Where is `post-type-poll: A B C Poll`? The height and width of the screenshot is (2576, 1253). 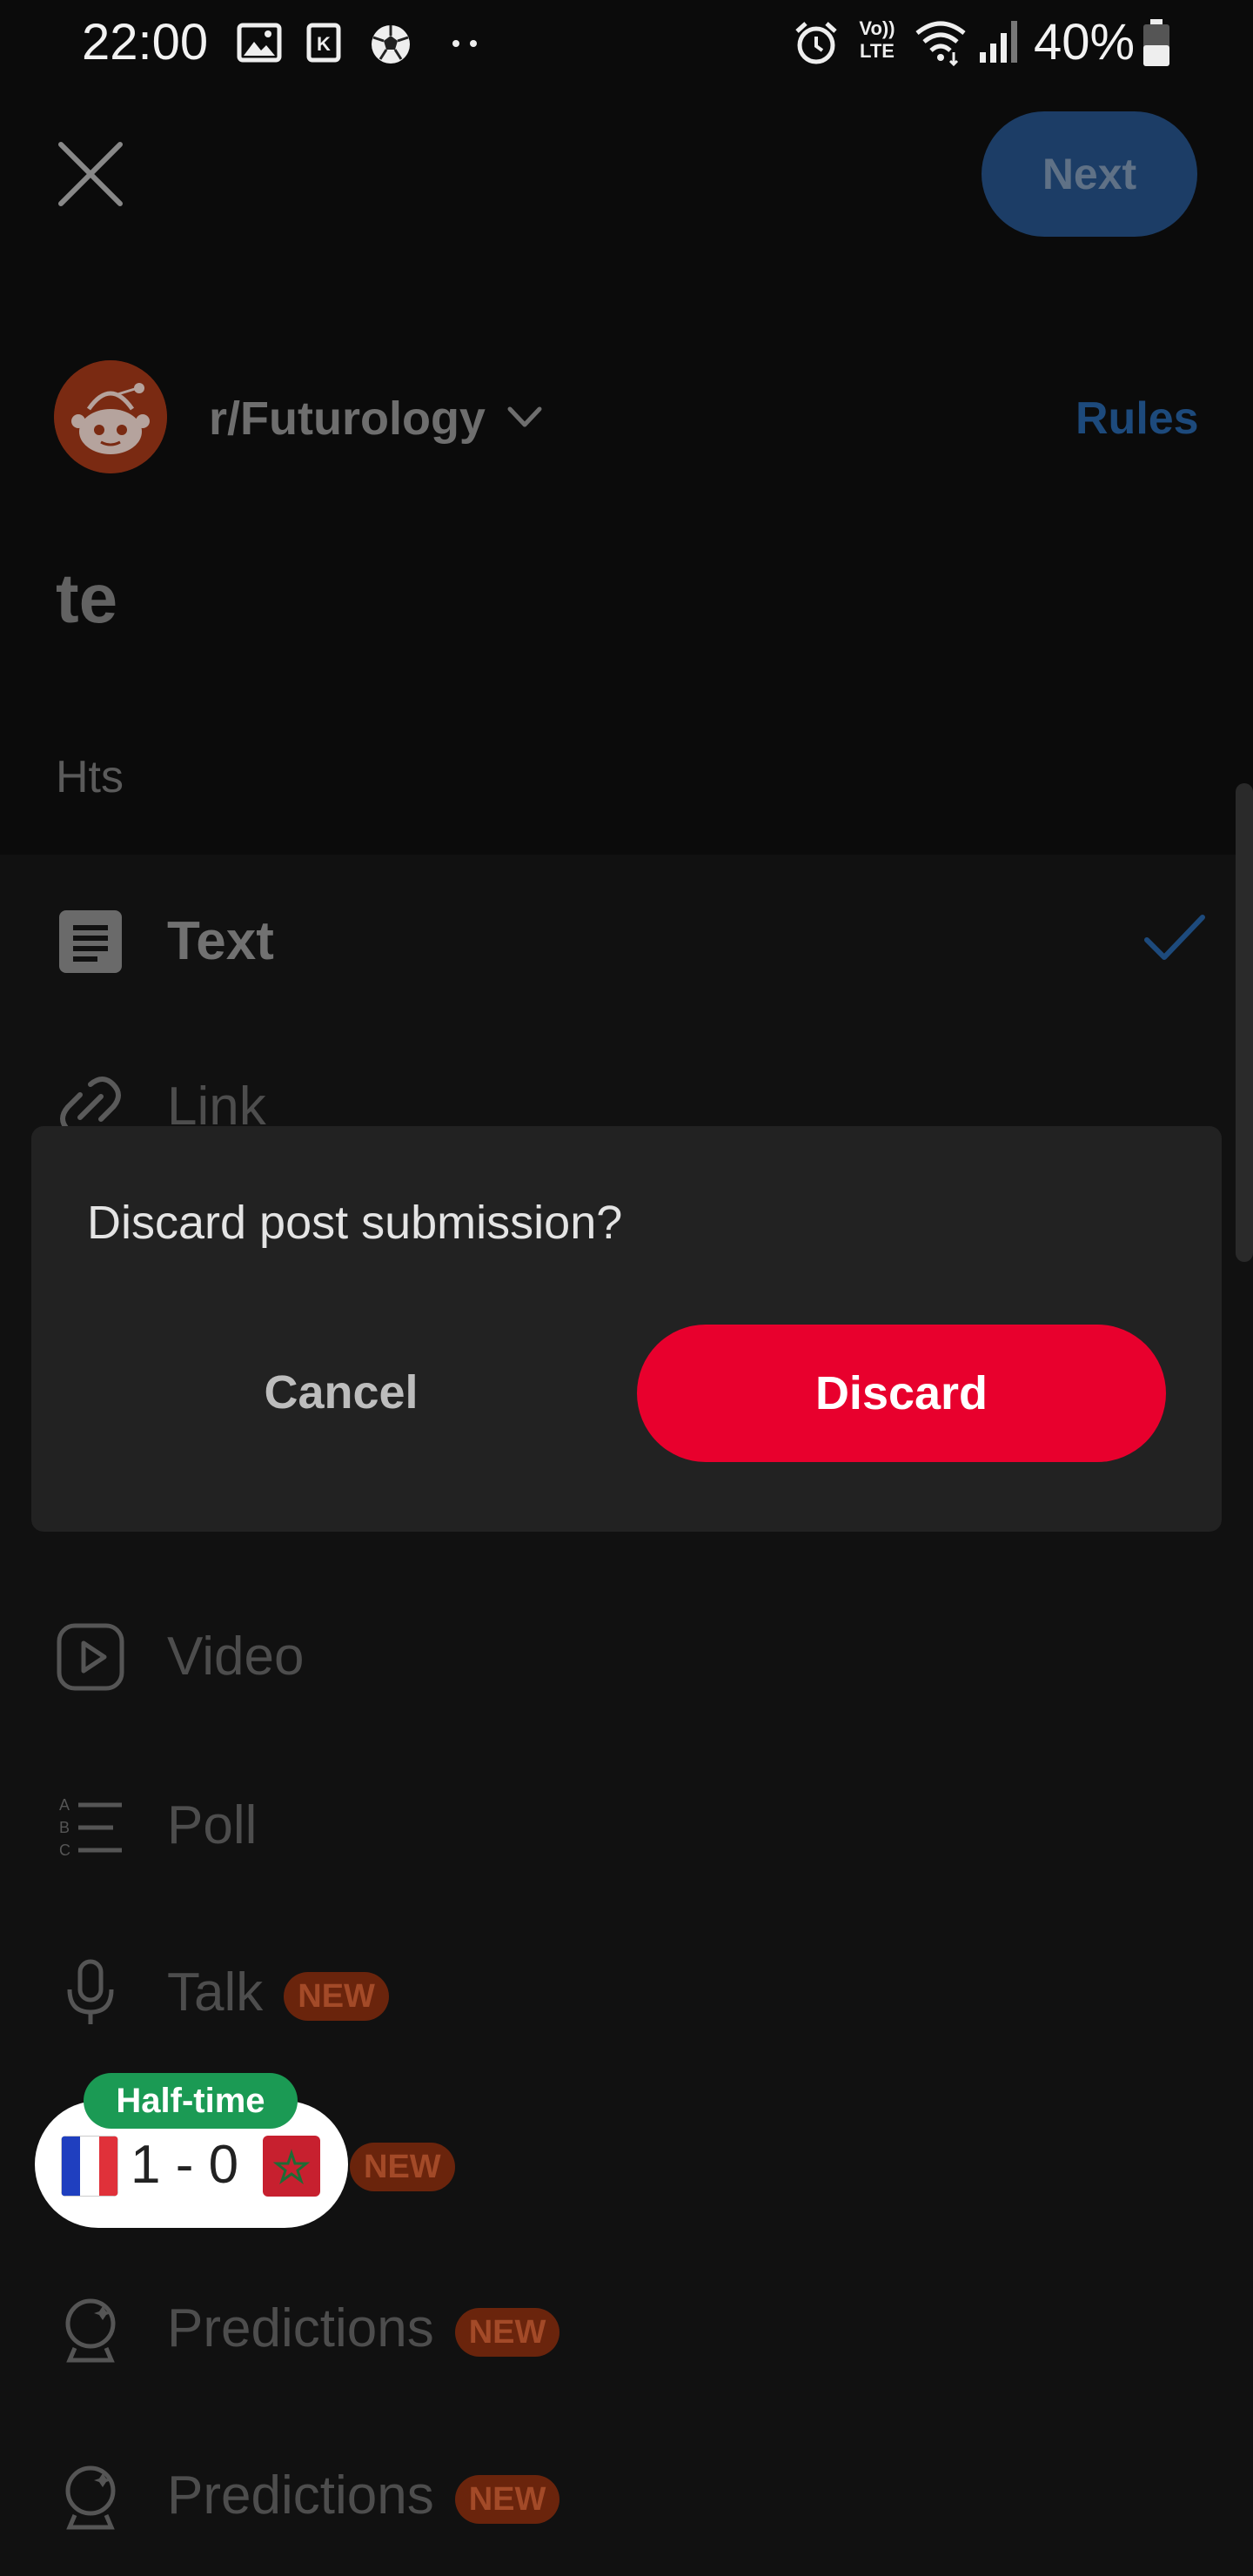 post-type-poll: A B C Poll is located at coordinates (626, 1826).